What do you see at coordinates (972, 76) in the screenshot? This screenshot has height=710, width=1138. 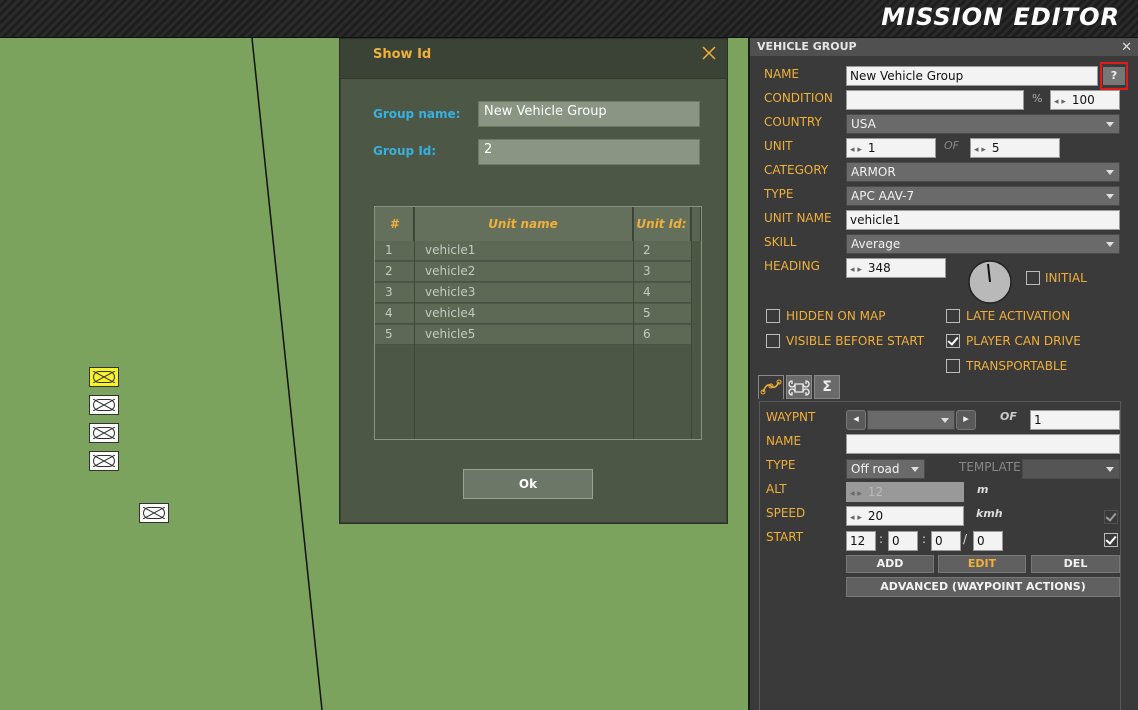 I see `group-name-input: New Vehicle Group` at bounding box center [972, 76].